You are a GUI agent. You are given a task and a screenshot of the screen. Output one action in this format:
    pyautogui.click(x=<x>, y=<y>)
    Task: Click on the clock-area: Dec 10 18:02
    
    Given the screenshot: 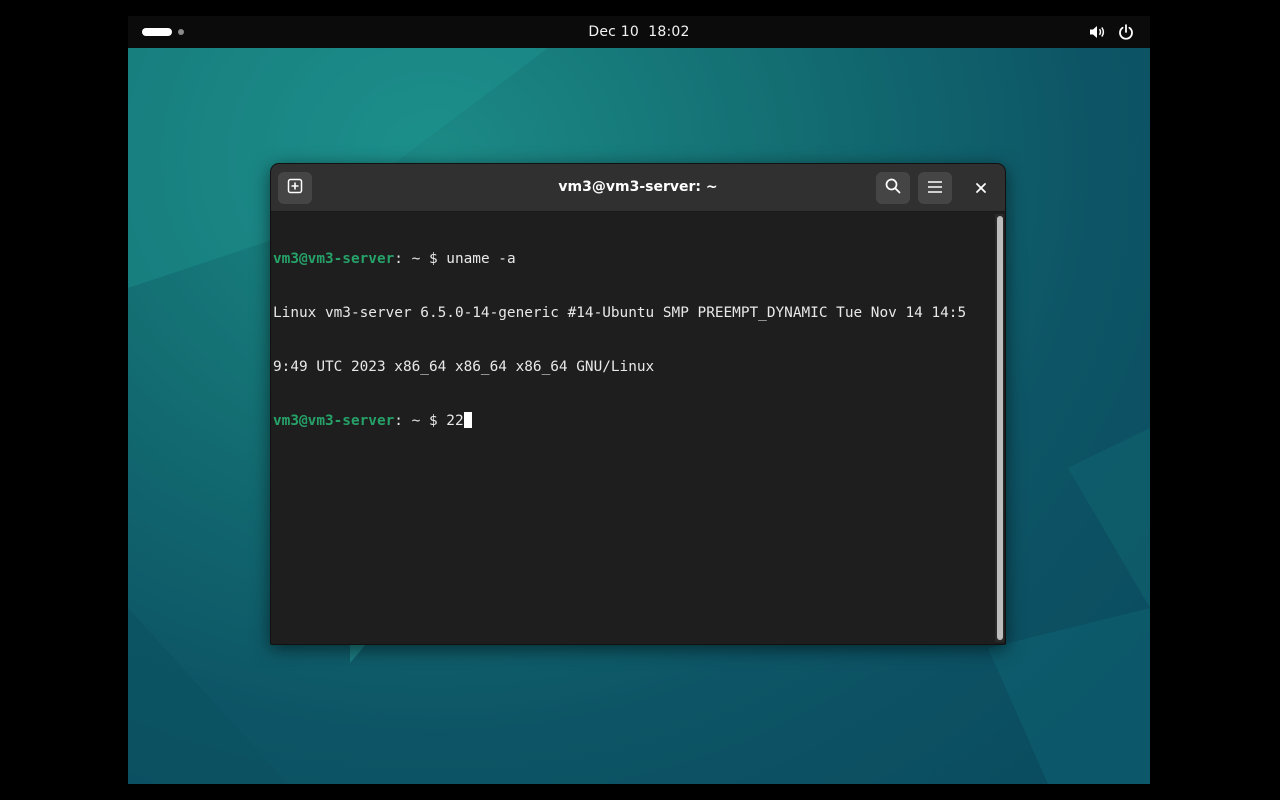 What is the action you would take?
    pyautogui.click(x=639, y=32)
    